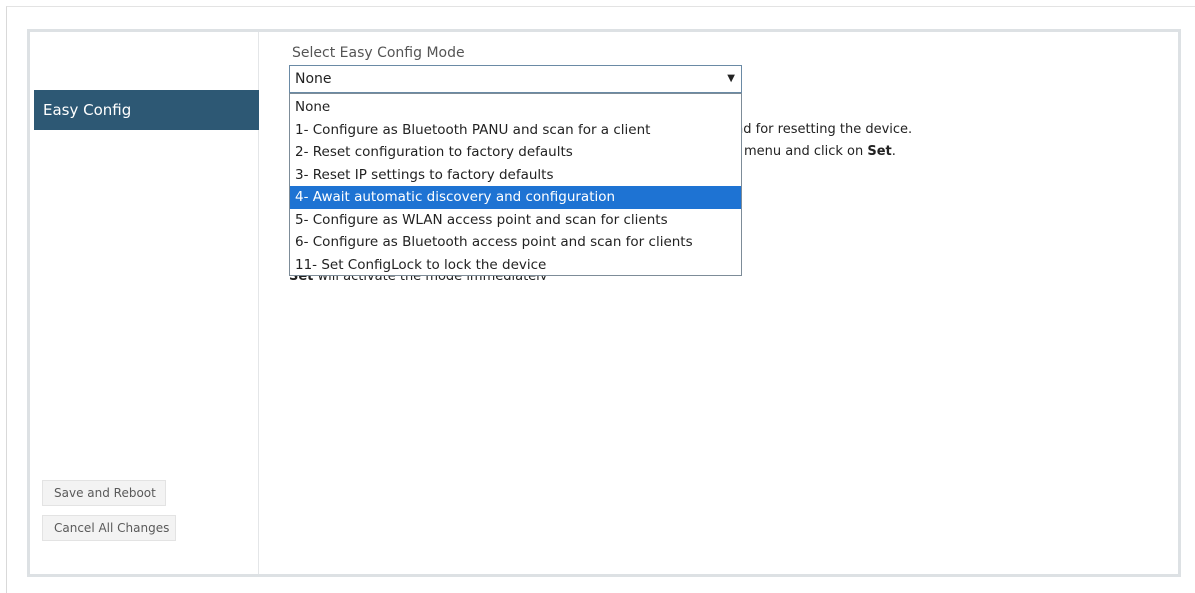 This screenshot has height=593, width=1195. I want to click on help-text-menu-prefix: menu and click on, so click(806, 151).